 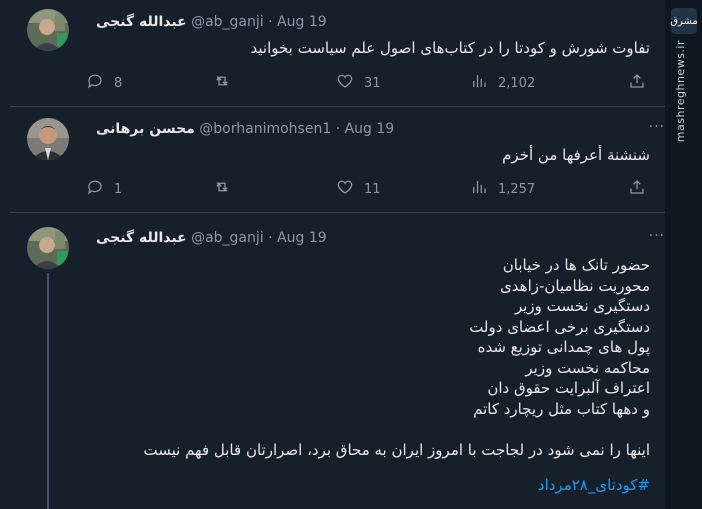 What do you see at coordinates (358, 189) in the screenshot?
I see `like-button: 11` at bounding box center [358, 189].